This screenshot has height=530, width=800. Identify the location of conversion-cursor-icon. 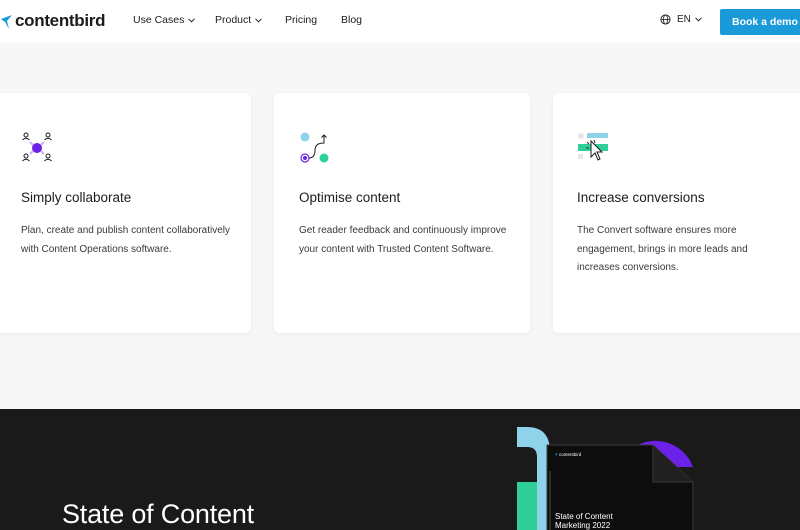
(593, 147).